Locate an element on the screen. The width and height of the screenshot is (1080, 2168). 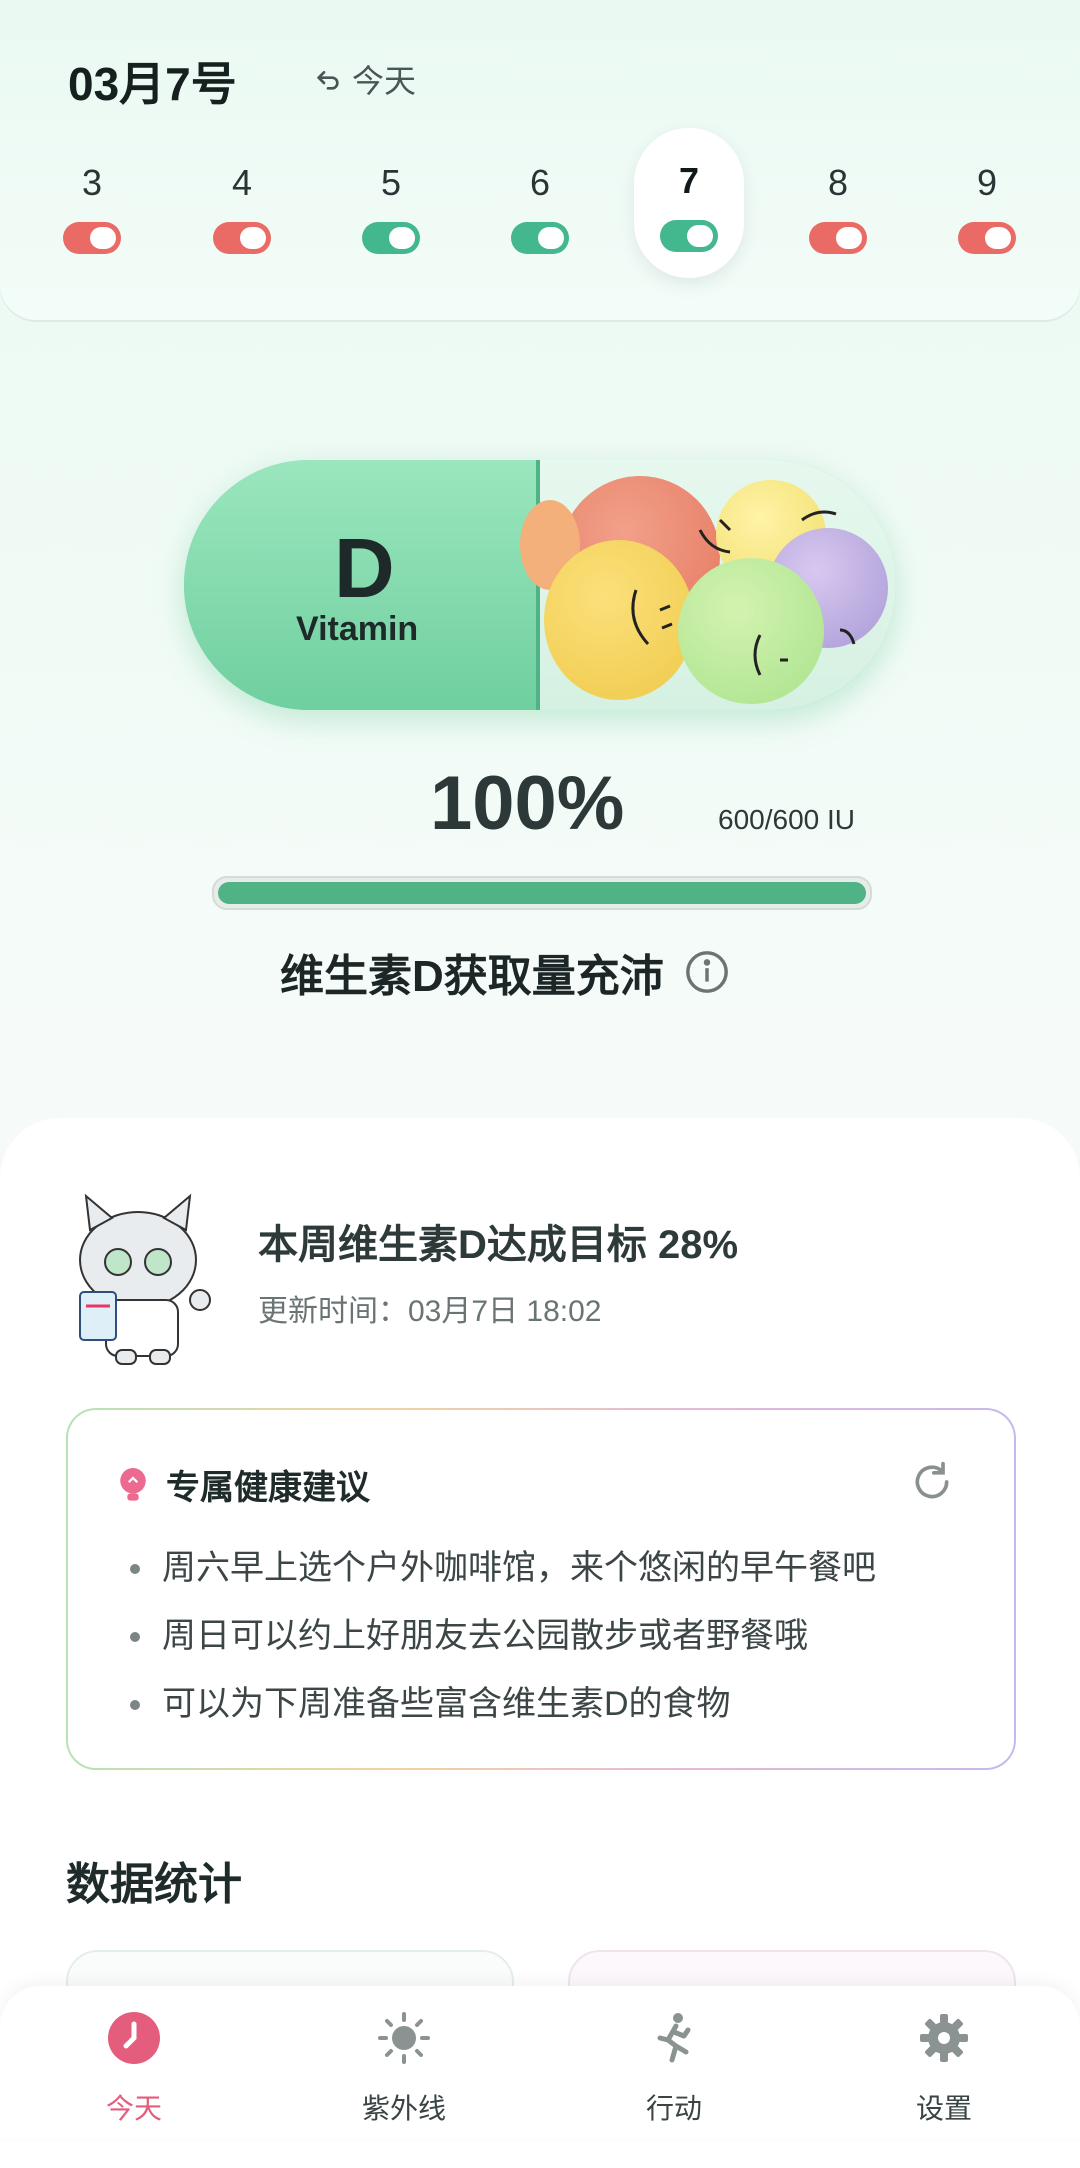
day-7: 7 is located at coordinates (689, 203).